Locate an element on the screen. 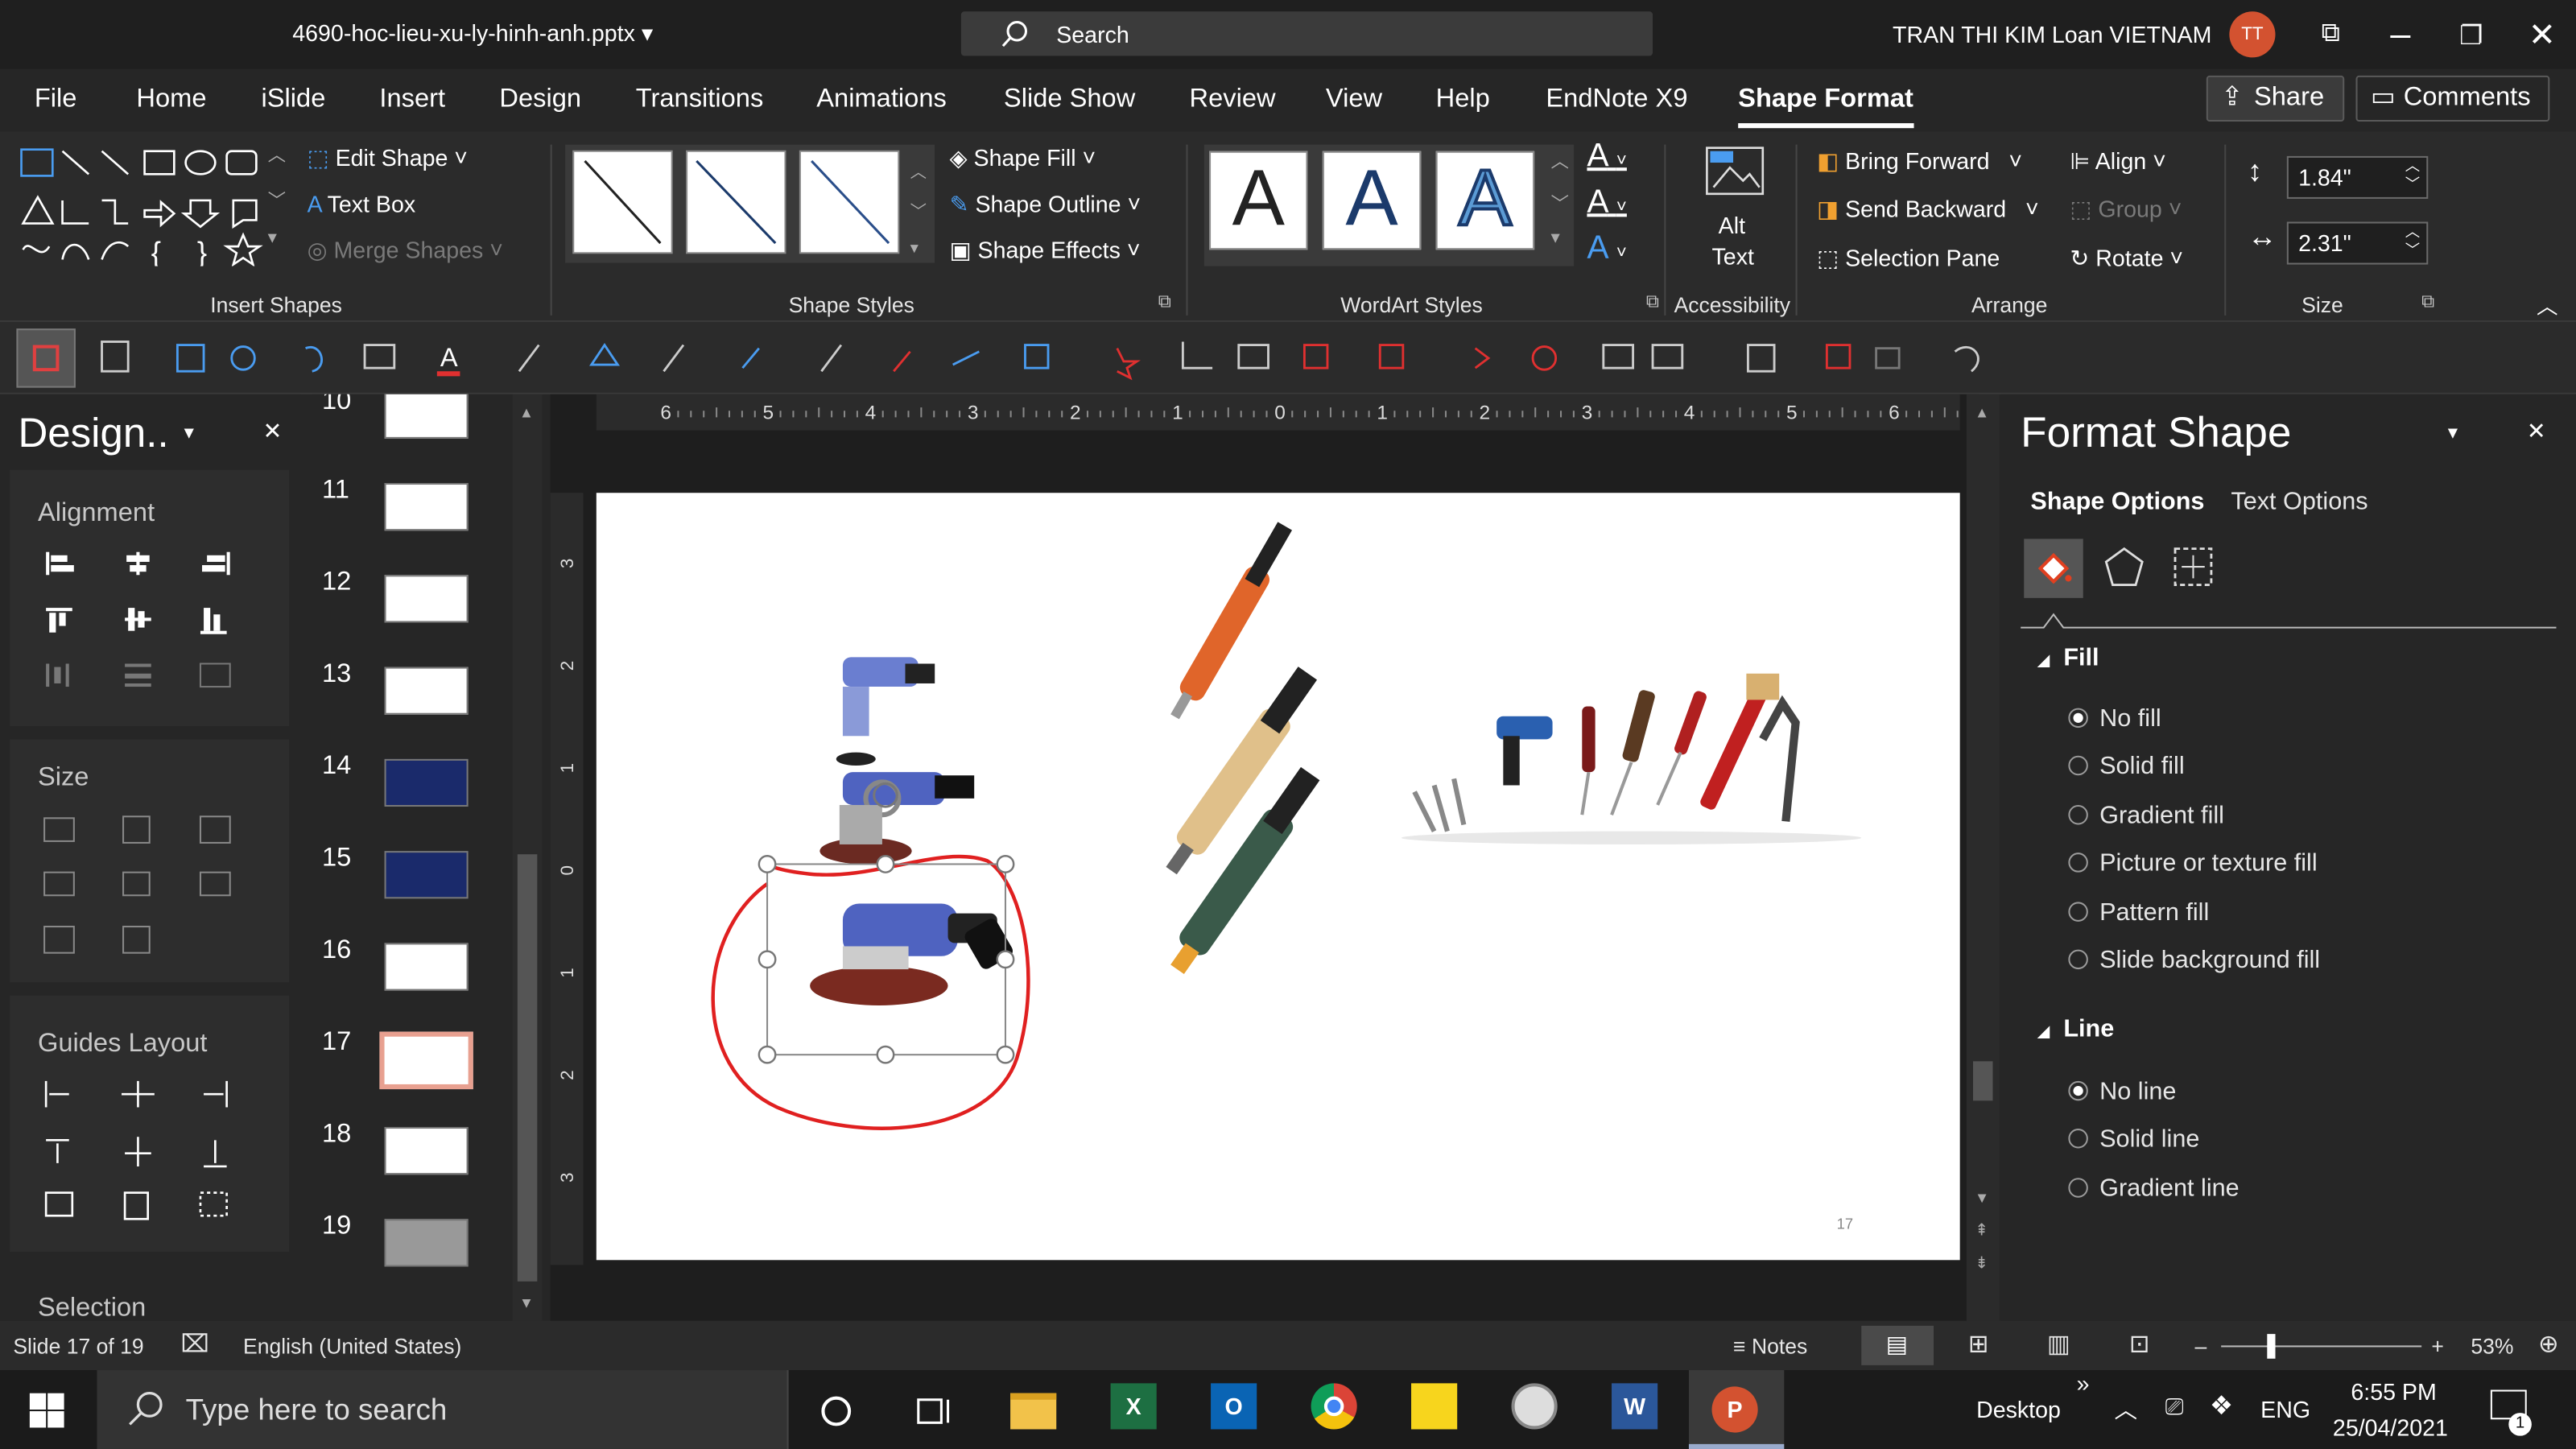 Image resolution: width=2576 pixels, height=1449 pixels. size-launcher-icon: ⧉ is located at coordinates (2427, 303).